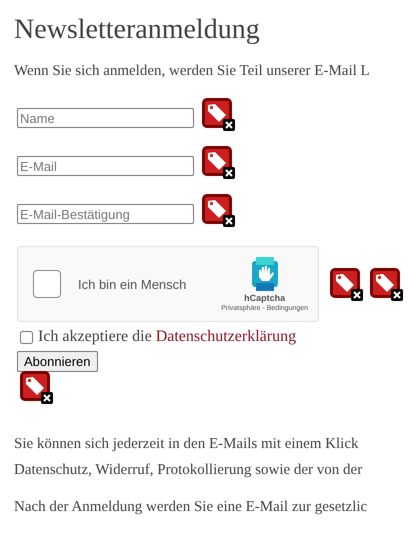 This screenshot has height=550, width=414. I want to click on text-field: E-Mail-Bestätigung, so click(105, 214).